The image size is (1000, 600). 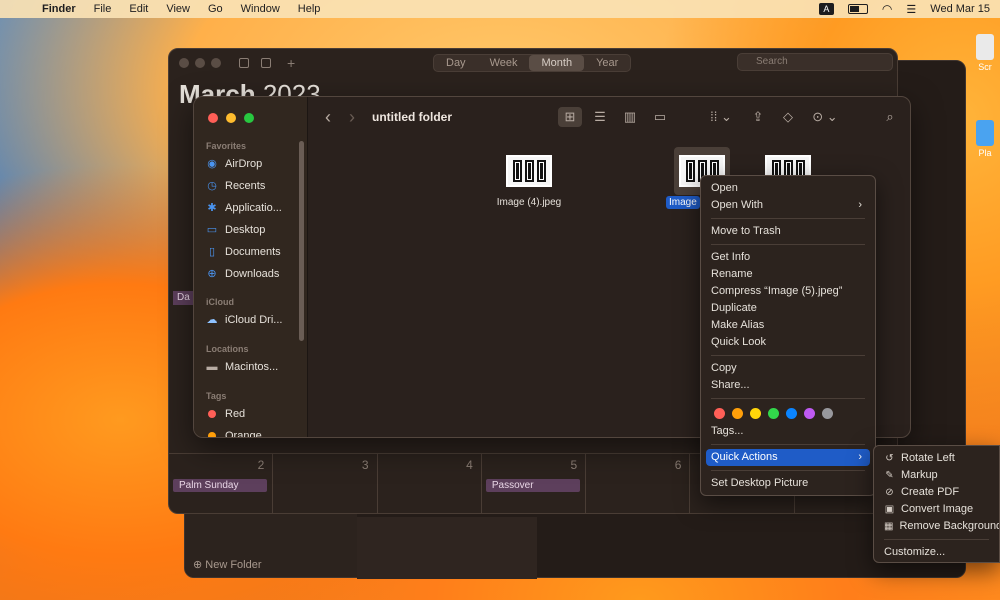 I want to click on calendar-minimize-button, so click(x=200, y=63).